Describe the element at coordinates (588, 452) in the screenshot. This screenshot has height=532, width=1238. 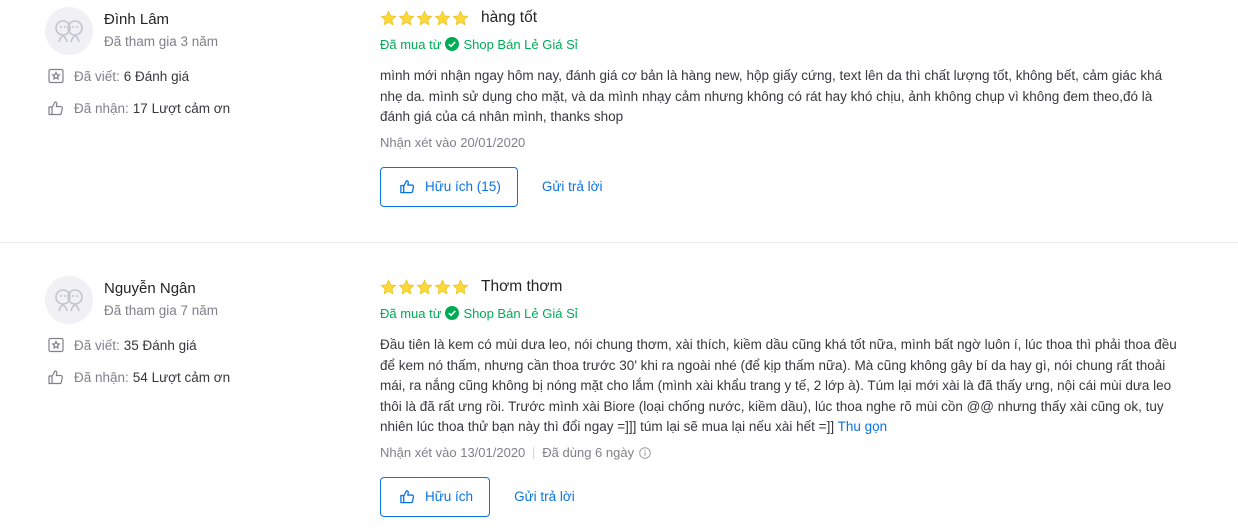
I see `usage-duration: Đã dùng 6 ngày` at that location.